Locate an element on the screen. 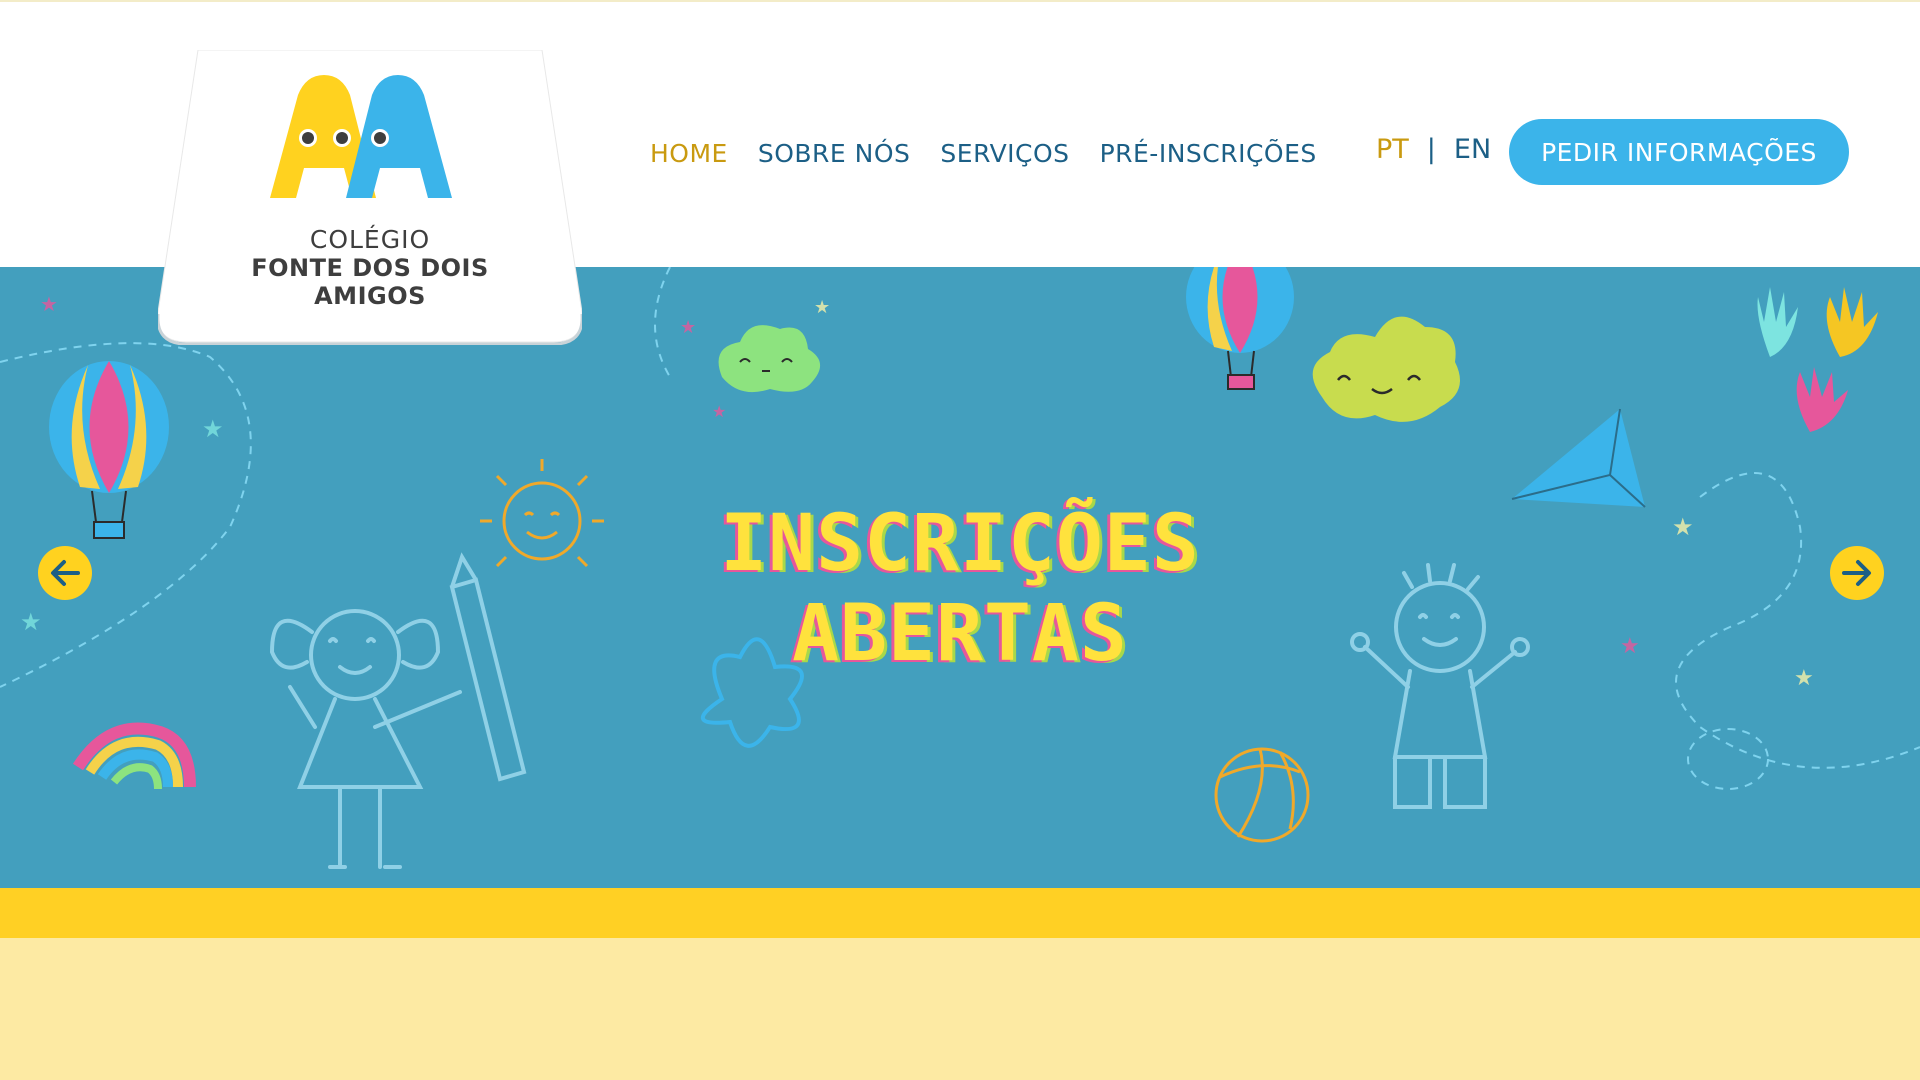  logo-line-3: AMIGOS is located at coordinates (370, 296).